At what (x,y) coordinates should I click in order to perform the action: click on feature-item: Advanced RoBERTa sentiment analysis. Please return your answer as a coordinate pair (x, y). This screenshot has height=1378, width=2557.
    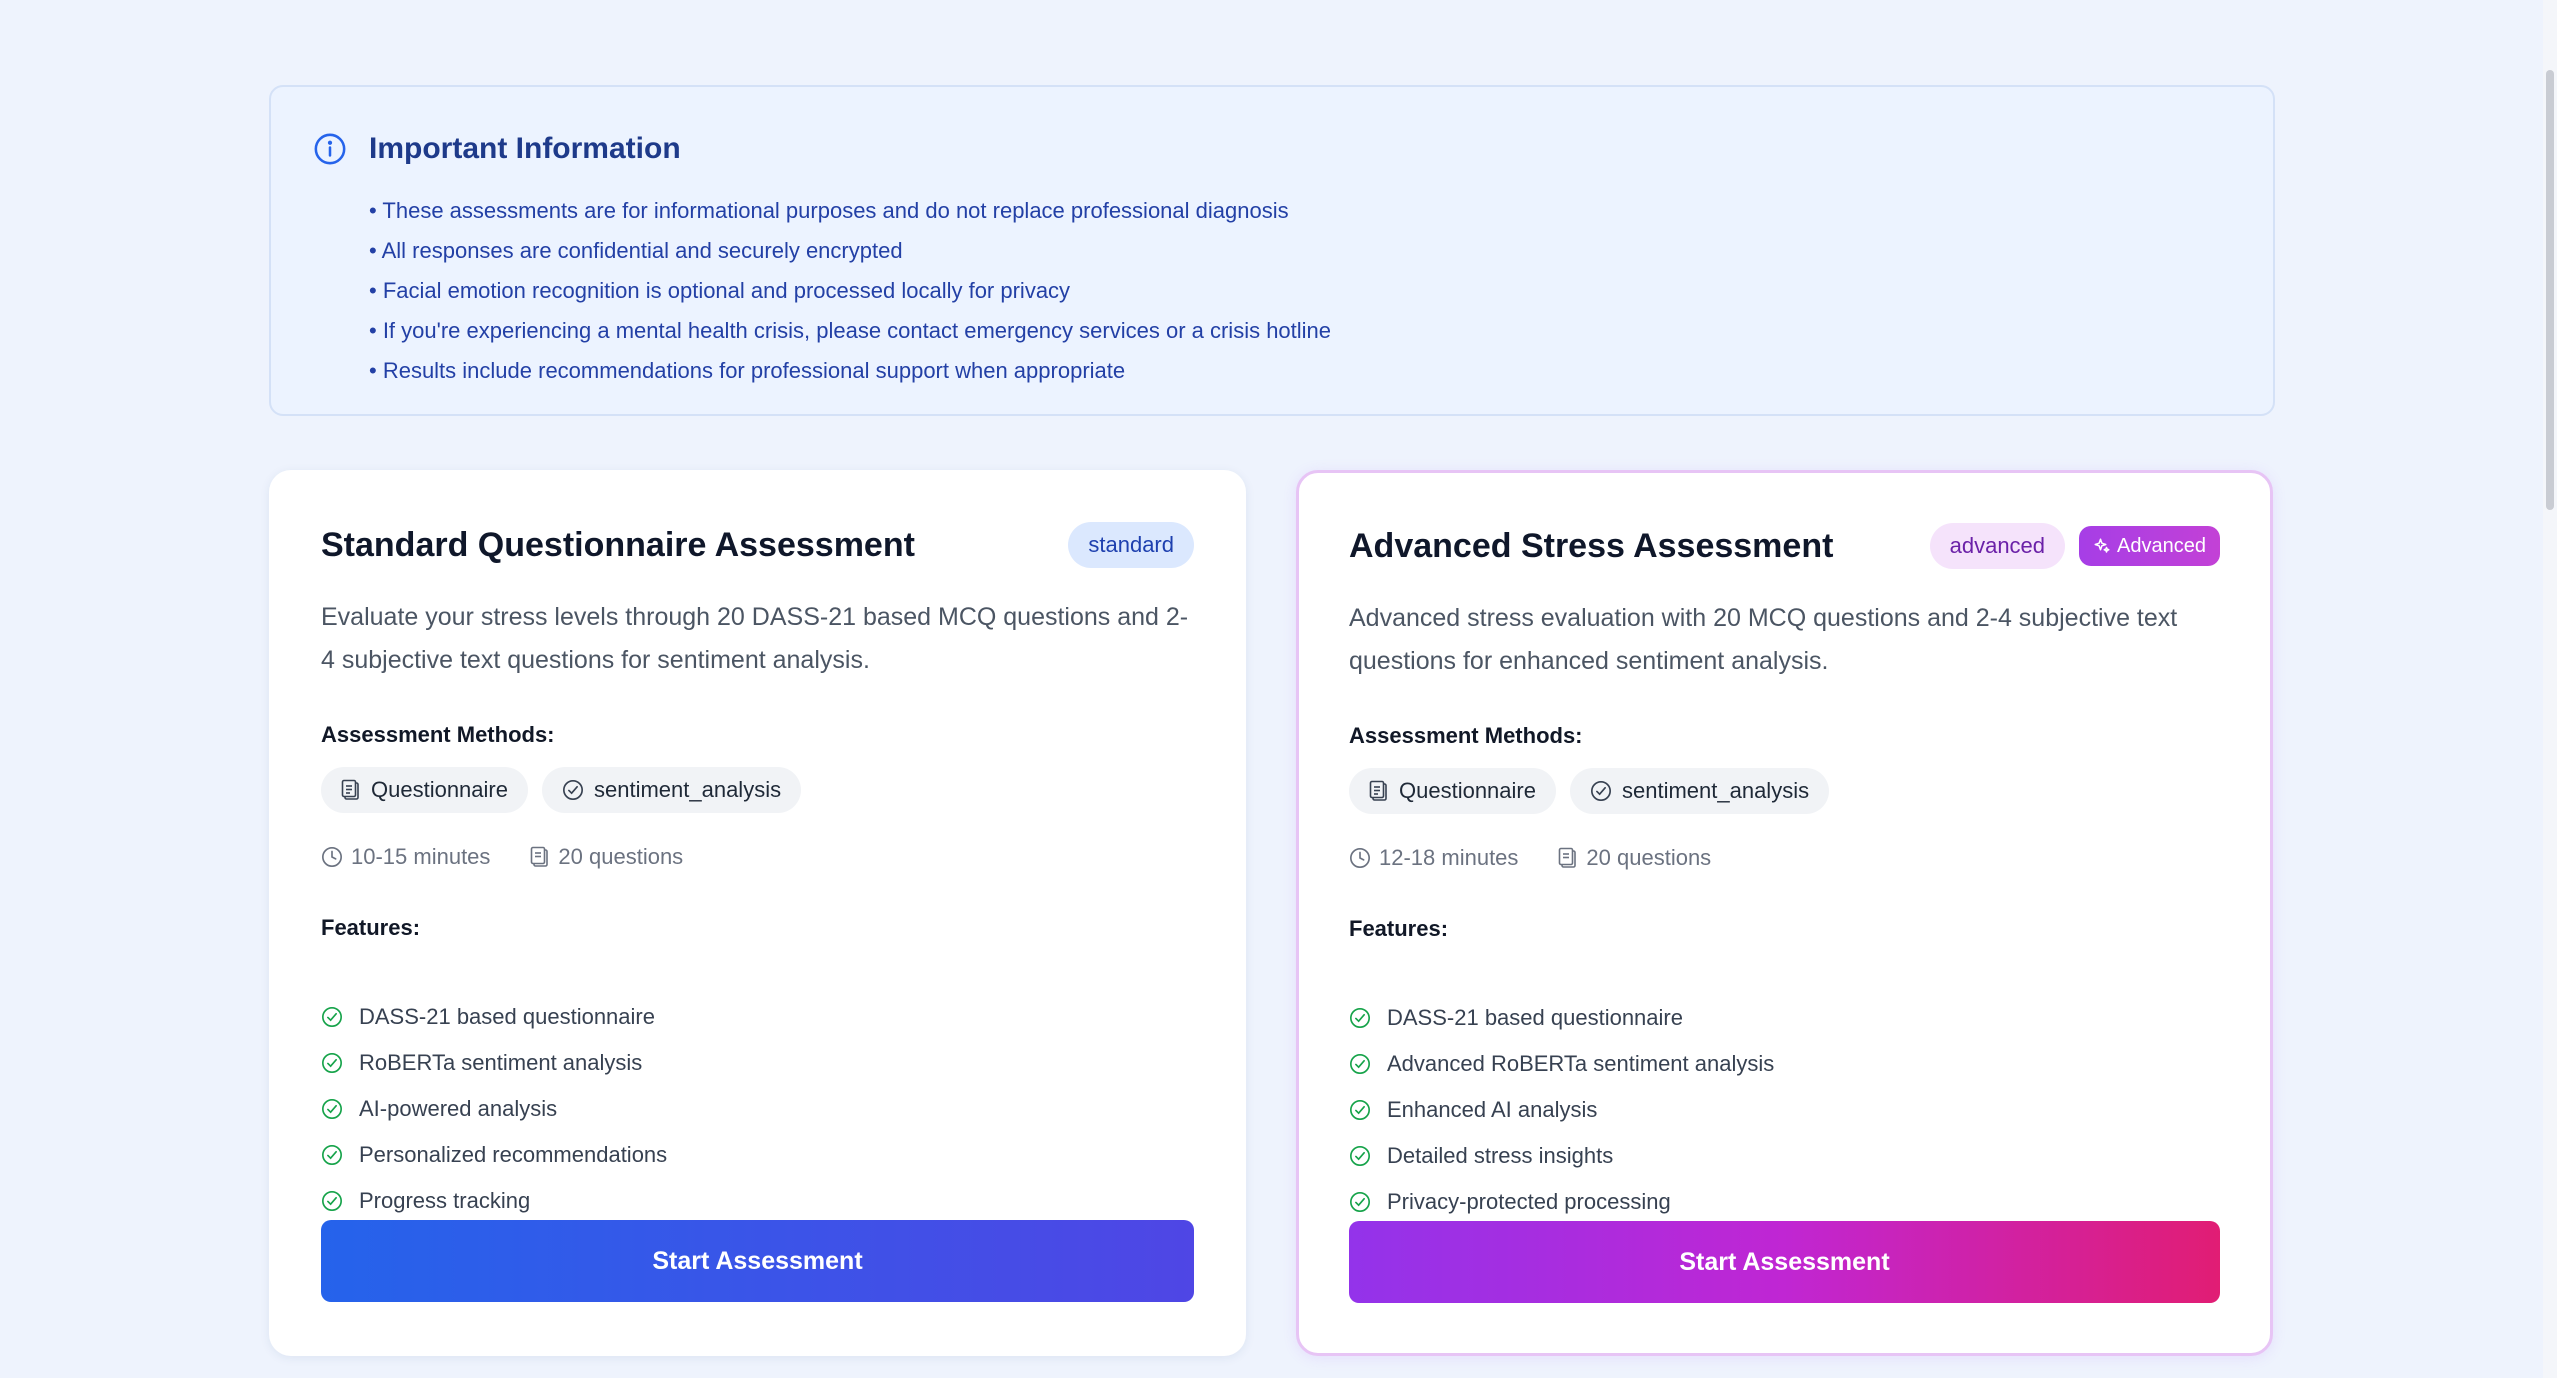
    Looking at the image, I should click on (1561, 1064).